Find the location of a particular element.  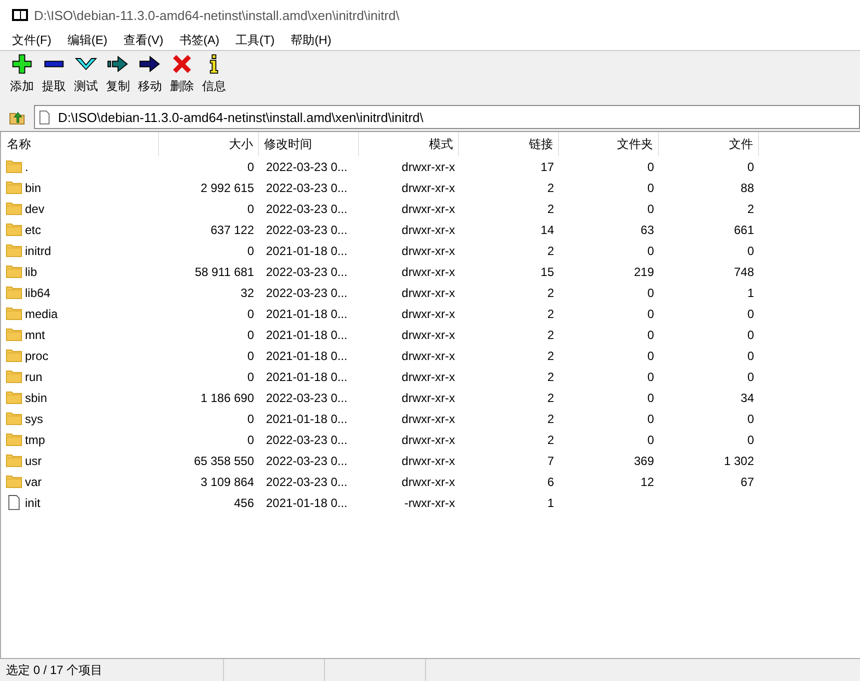

file-name: usr is located at coordinates (33, 461).